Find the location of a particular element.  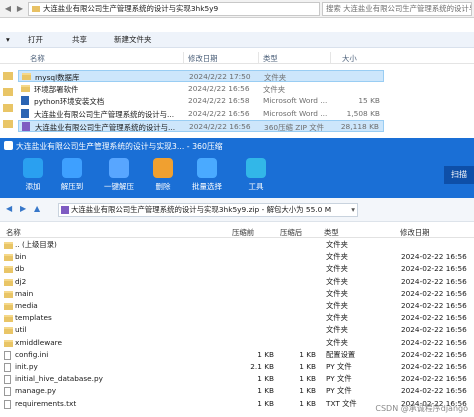

archive-file-name: manage.py is located at coordinates (36, 391).